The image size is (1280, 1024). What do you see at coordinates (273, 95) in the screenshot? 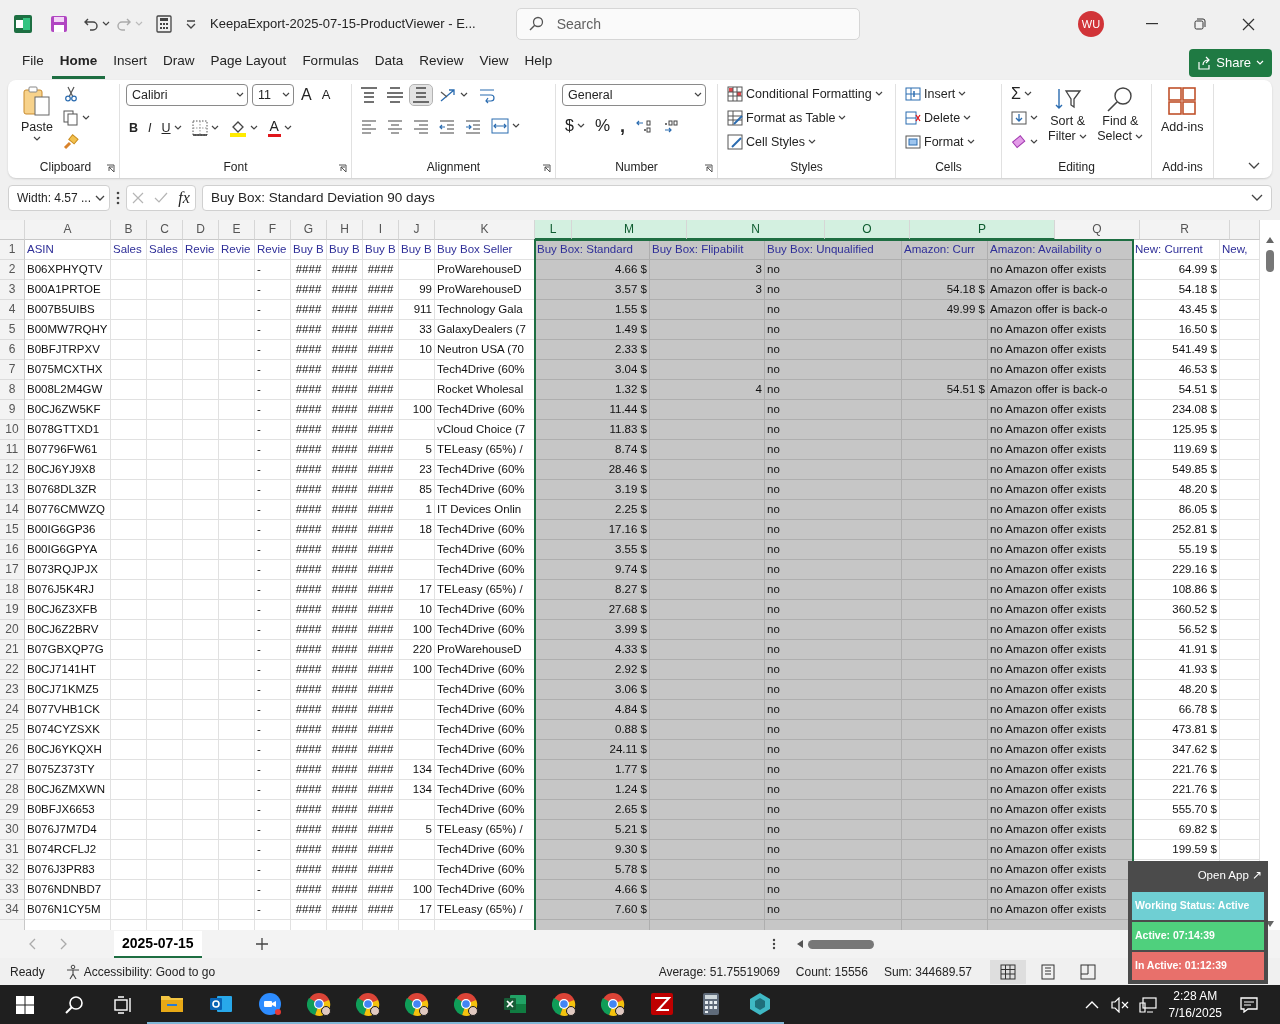
I see `font-size-dropdown: 11` at bounding box center [273, 95].